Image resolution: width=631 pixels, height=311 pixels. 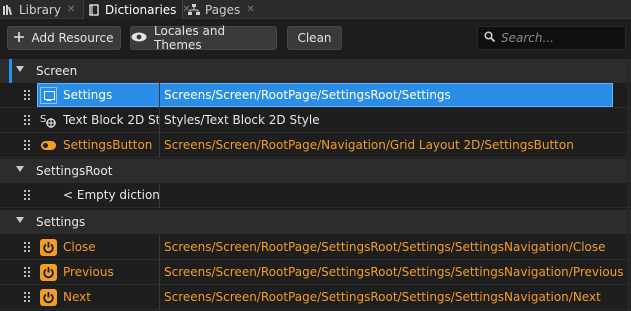 I want to click on vertical-scrollbar, so click(x=628, y=187).